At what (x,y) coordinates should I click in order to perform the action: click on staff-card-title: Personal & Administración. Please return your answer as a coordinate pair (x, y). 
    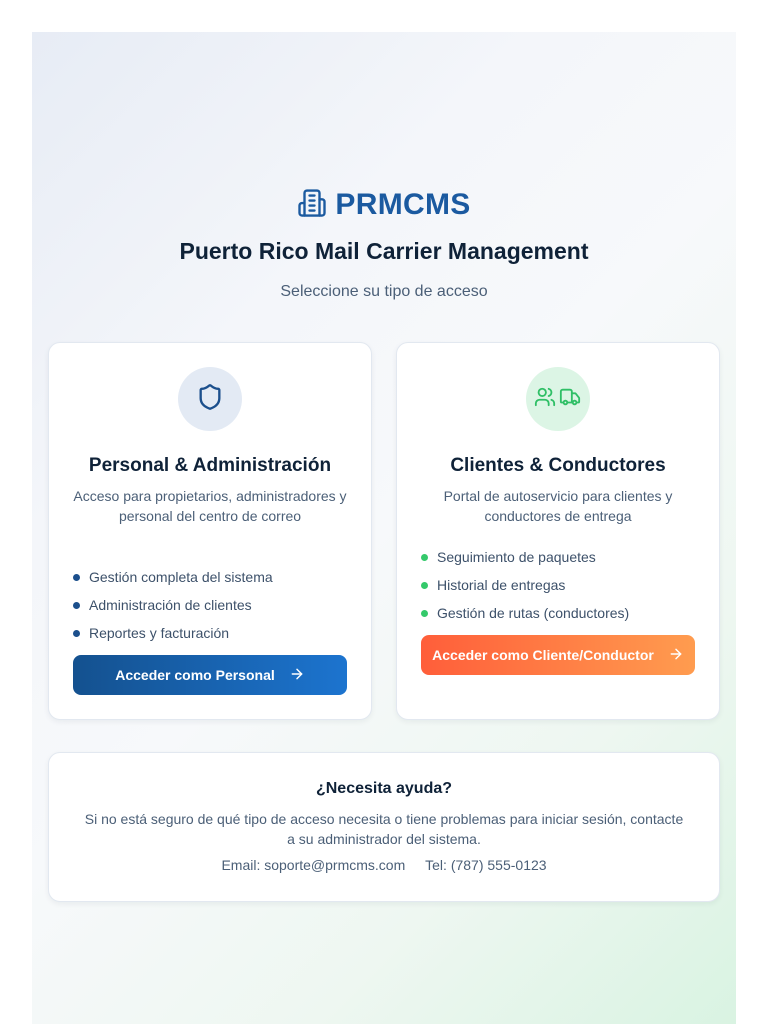
    Looking at the image, I should click on (210, 465).